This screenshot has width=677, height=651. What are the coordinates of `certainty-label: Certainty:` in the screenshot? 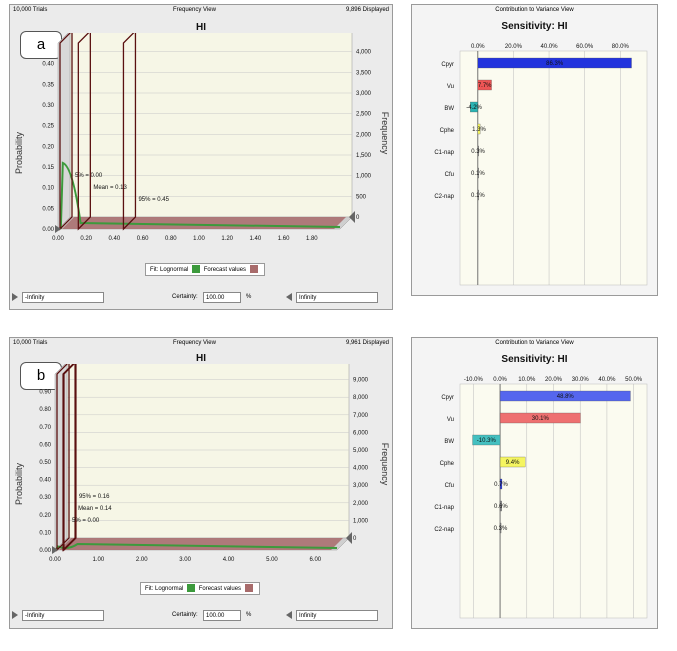 It's located at (185, 615).